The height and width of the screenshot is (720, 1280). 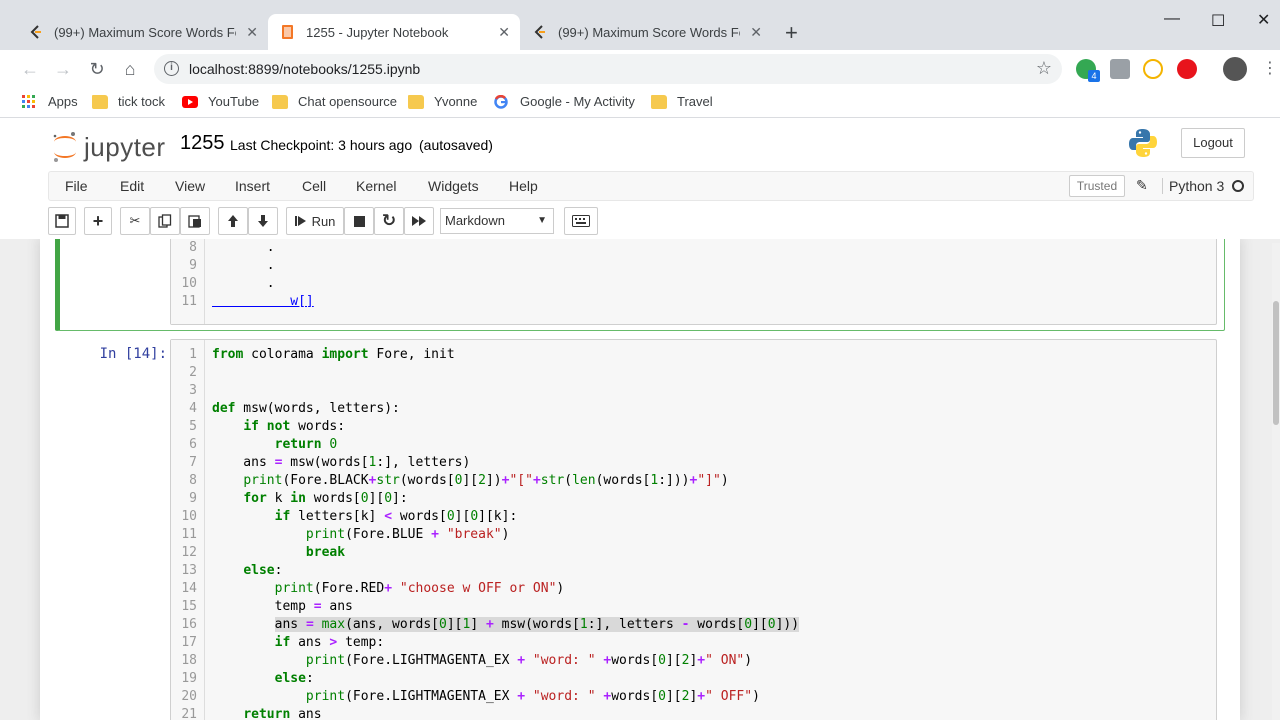 What do you see at coordinates (691, 391) in the screenshot?
I see `code-line: 3` at bounding box center [691, 391].